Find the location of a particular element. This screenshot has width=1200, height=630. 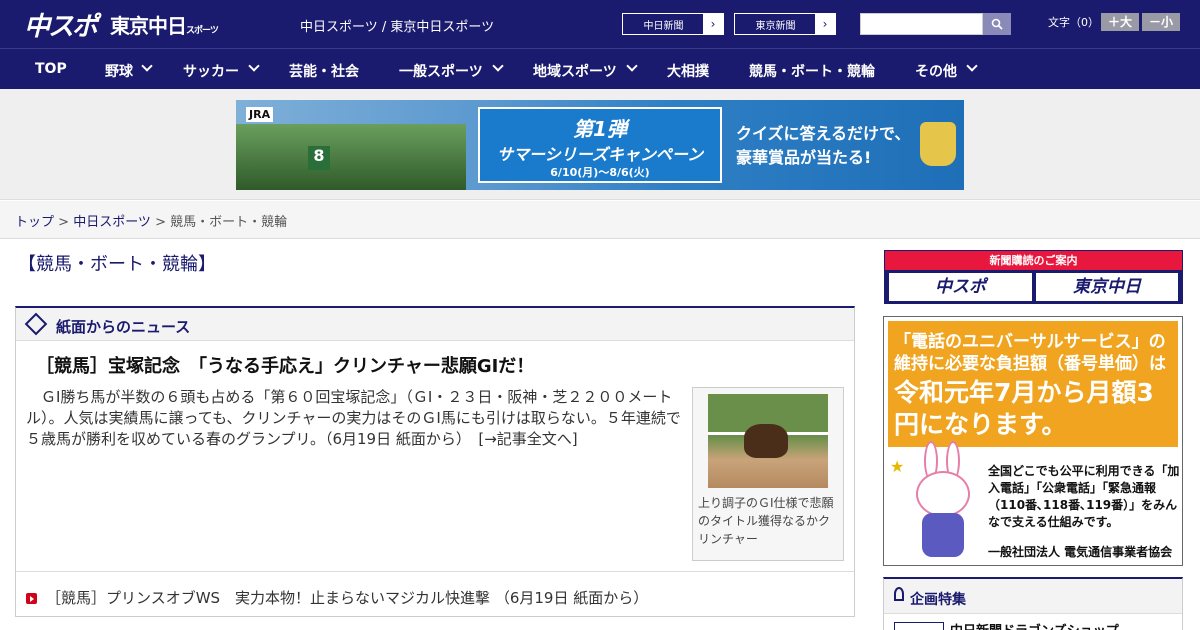

universal-ad-org: 一般社団法人 電気通信事業者協会 is located at coordinates (1080, 552).